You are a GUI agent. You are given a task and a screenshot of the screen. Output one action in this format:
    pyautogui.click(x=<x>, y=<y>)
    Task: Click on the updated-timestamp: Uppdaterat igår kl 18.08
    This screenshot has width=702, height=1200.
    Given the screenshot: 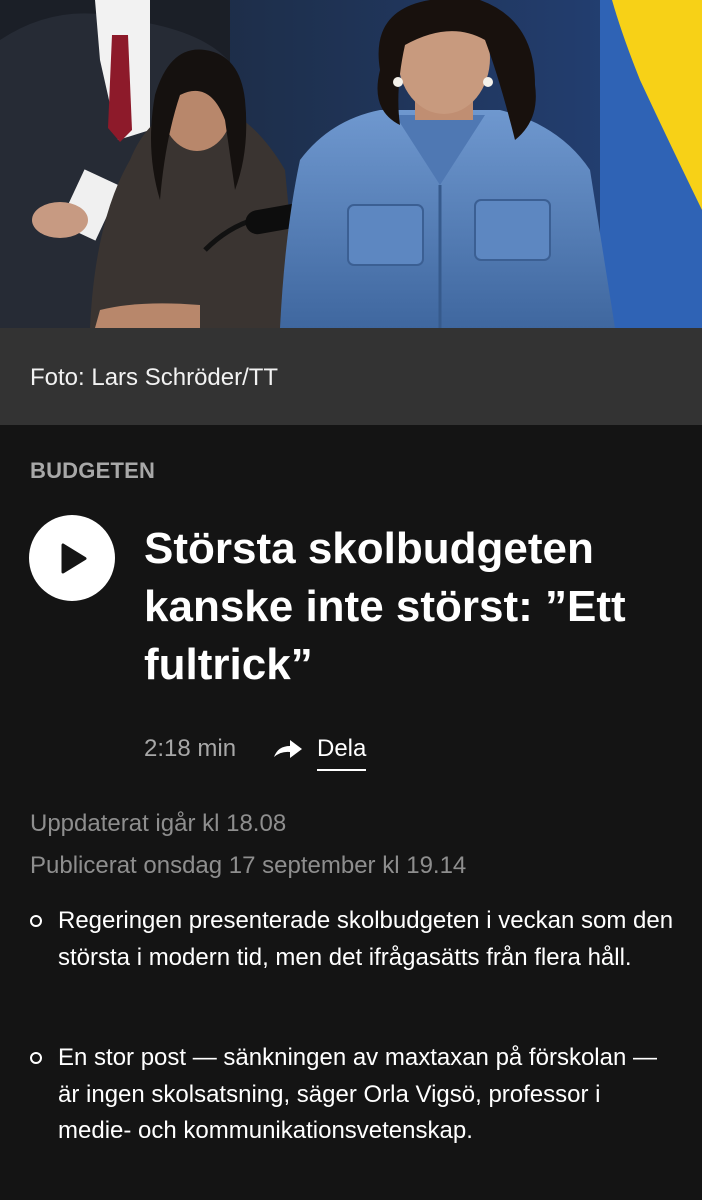 What is the action you would take?
    pyautogui.click(x=158, y=823)
    